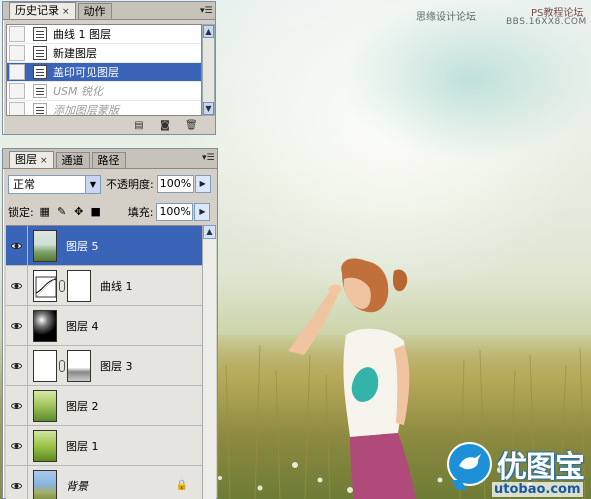 This screenshot has width=591, height=499. Describe the element at coordinates (92, 184) in the screenshot. I see `chevron-down-icon: ▼` at that location.